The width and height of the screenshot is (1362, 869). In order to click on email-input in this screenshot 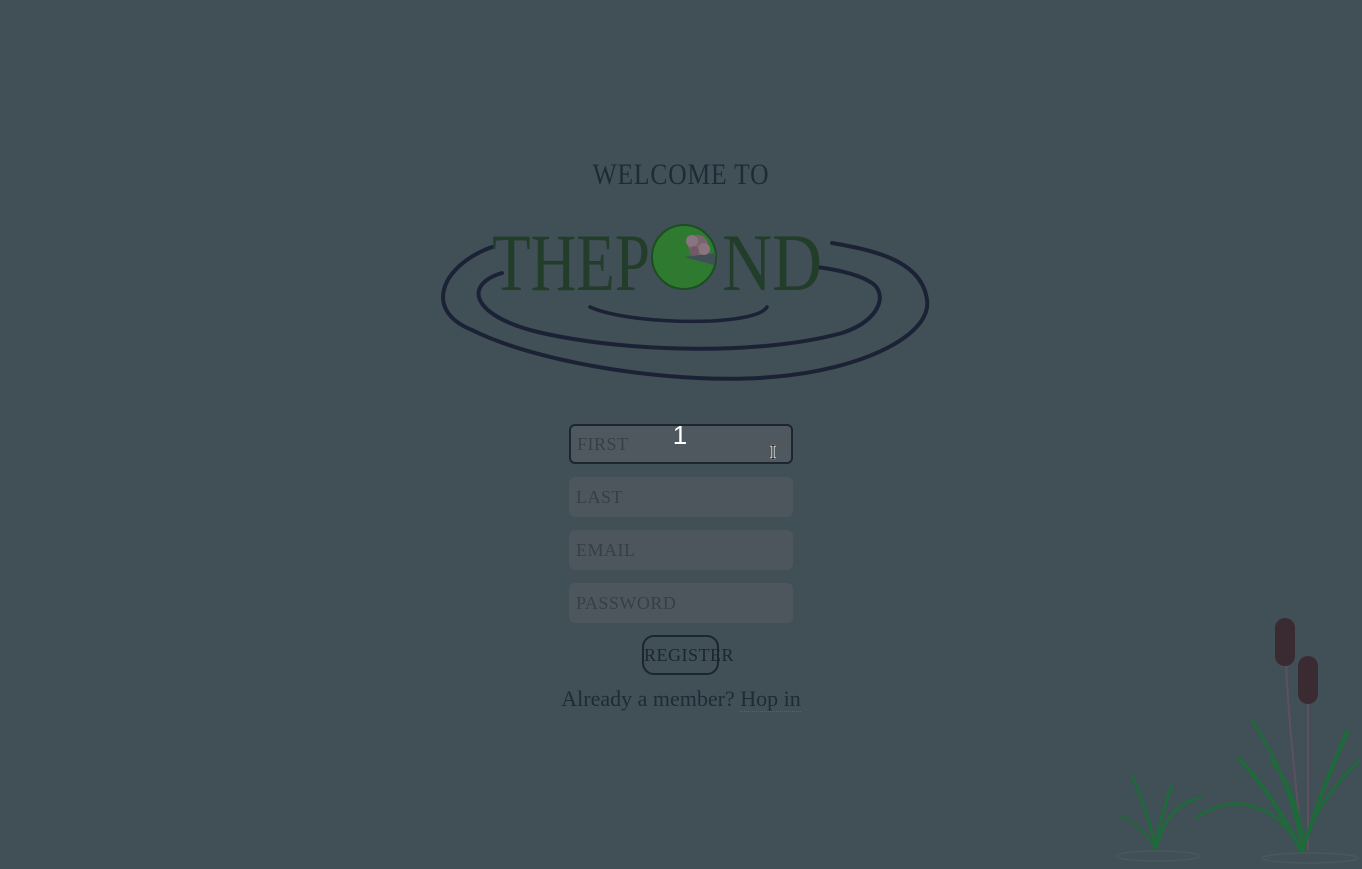, I will do `click(681, 550)`.